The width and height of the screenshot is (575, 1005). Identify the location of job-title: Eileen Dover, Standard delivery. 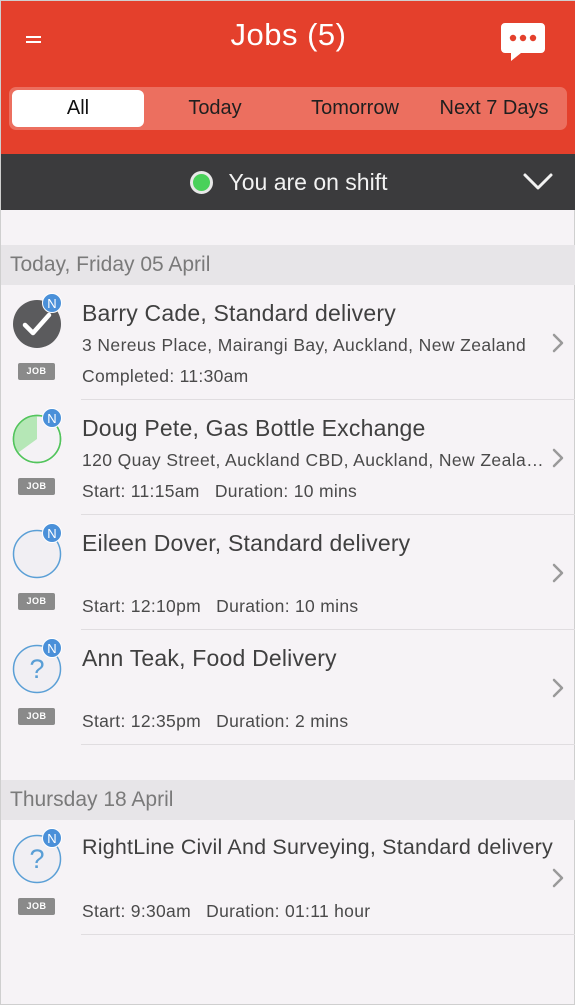
(246, 543).